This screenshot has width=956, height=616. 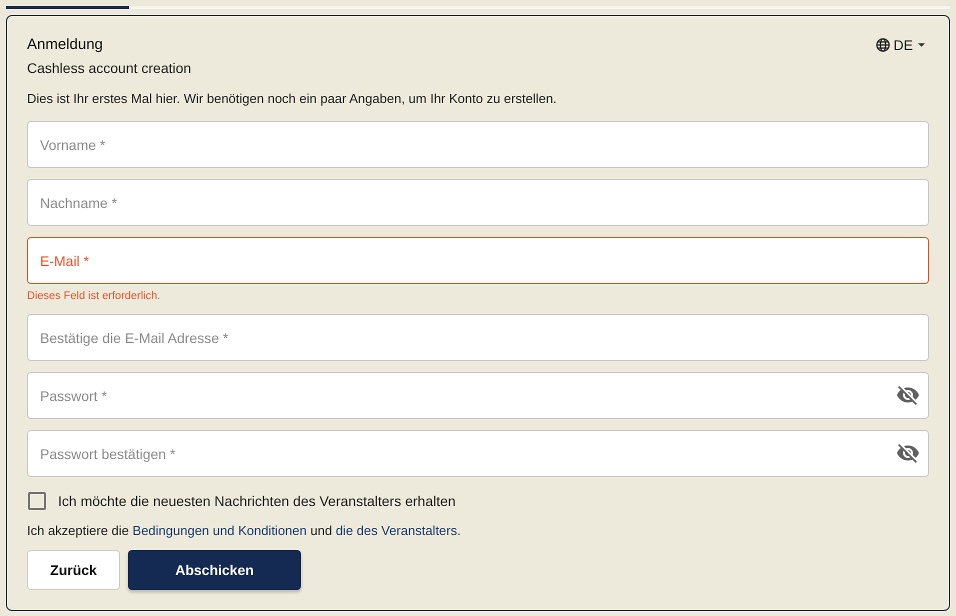 What do you see at coordinates (292, 99) in the screenshot?
I see `intro-text: Dies ist Ihr erstes Mal hier. Wir benötigen noch ein paar Angaben, um Ihr Konto zu erstellen.` at bounding box center [292, 99].